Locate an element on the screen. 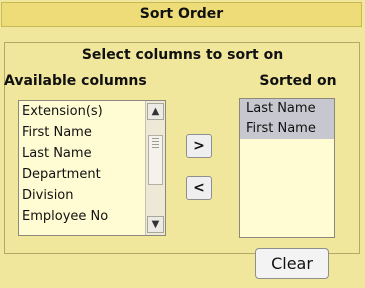 The height and width of the screenshot is (288, 365). available-list-scrollbar: ▲ ▼ is located at coordinates (155, 168).